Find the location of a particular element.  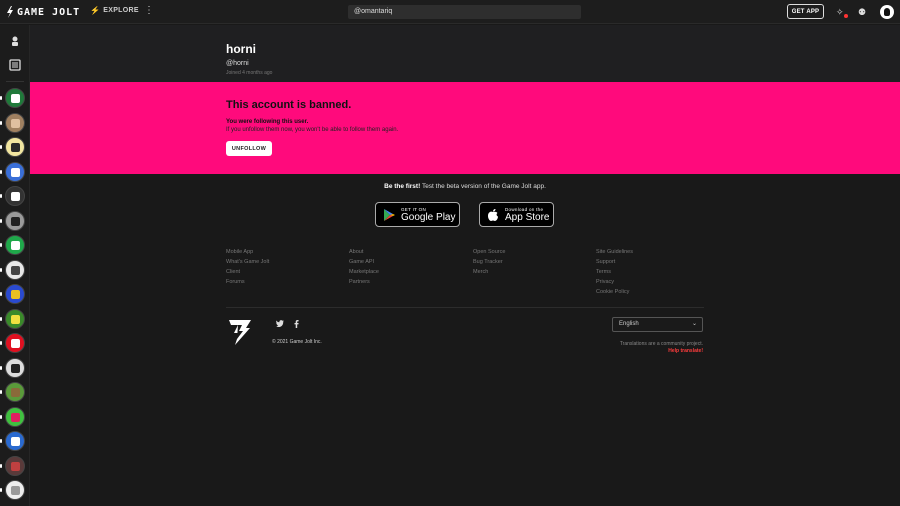

google-play-icon is located at coordinates (389, 214).